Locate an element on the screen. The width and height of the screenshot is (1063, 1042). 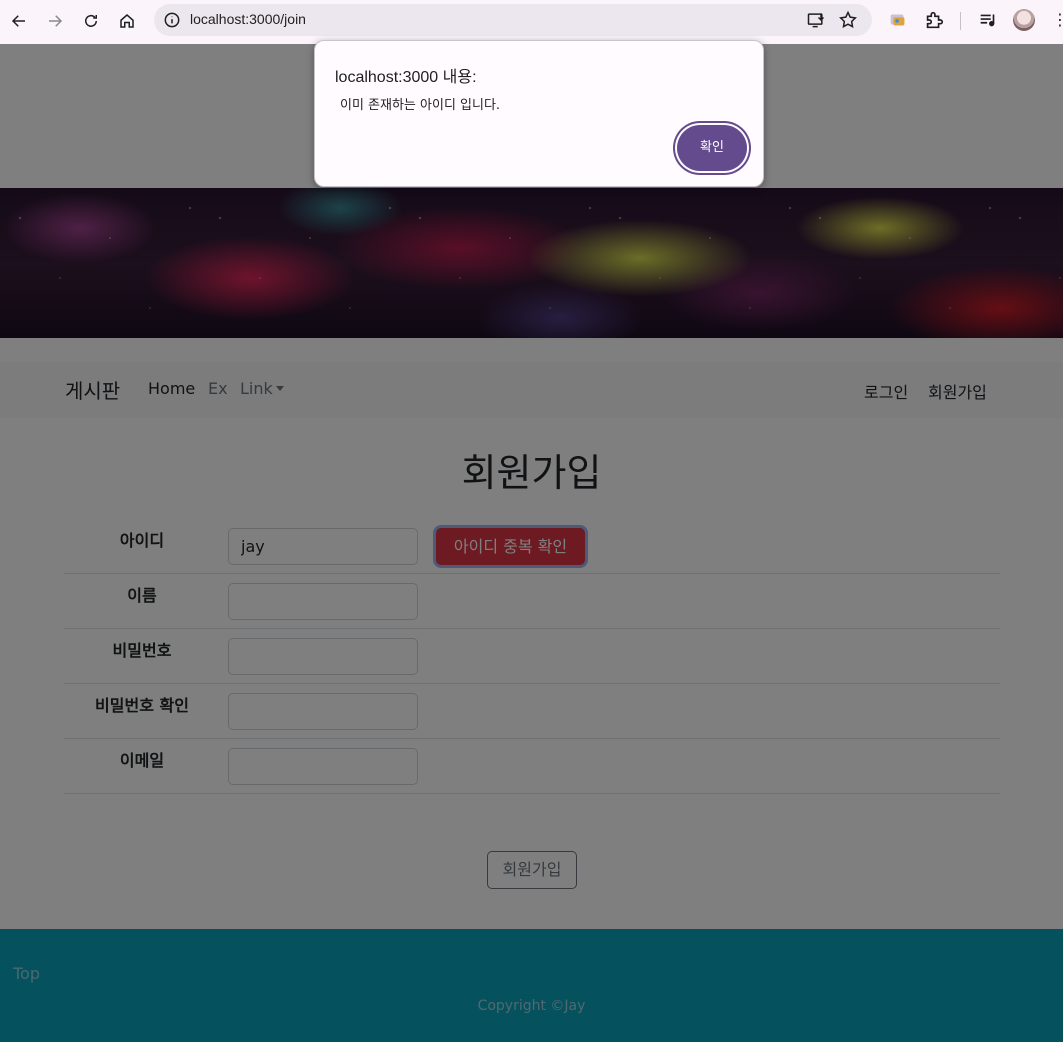
forward-icon is located at coordinates (55, 21).